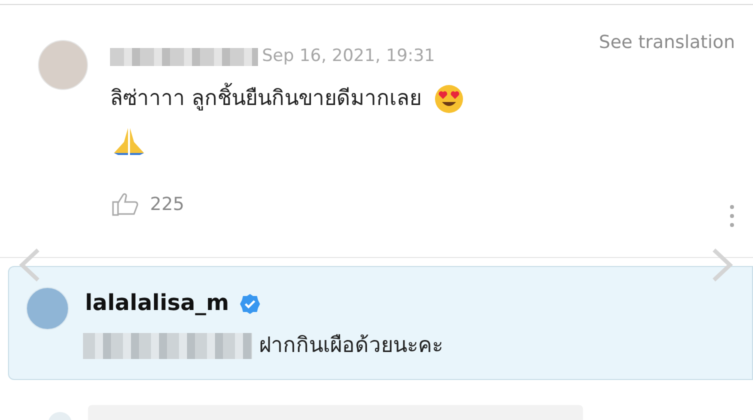  Describe the element at coordinates (732, 216) in the screenshot. I see `more-options-icon` at that location.